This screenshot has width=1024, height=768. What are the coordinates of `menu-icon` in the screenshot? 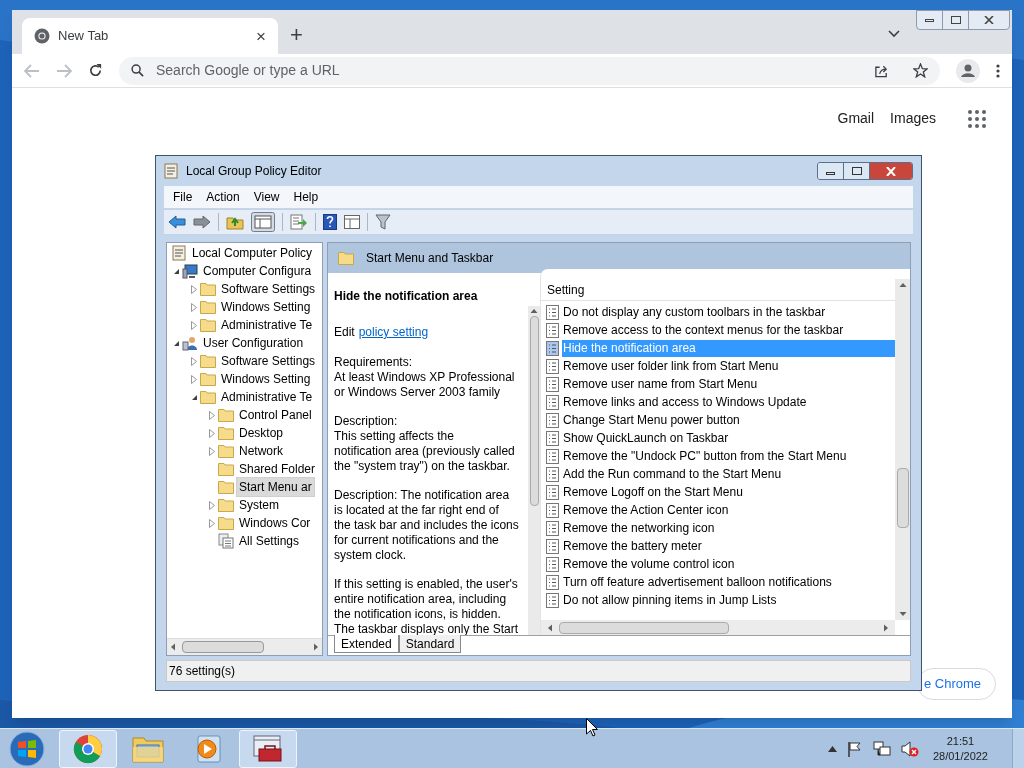 It's located at (998, 70).